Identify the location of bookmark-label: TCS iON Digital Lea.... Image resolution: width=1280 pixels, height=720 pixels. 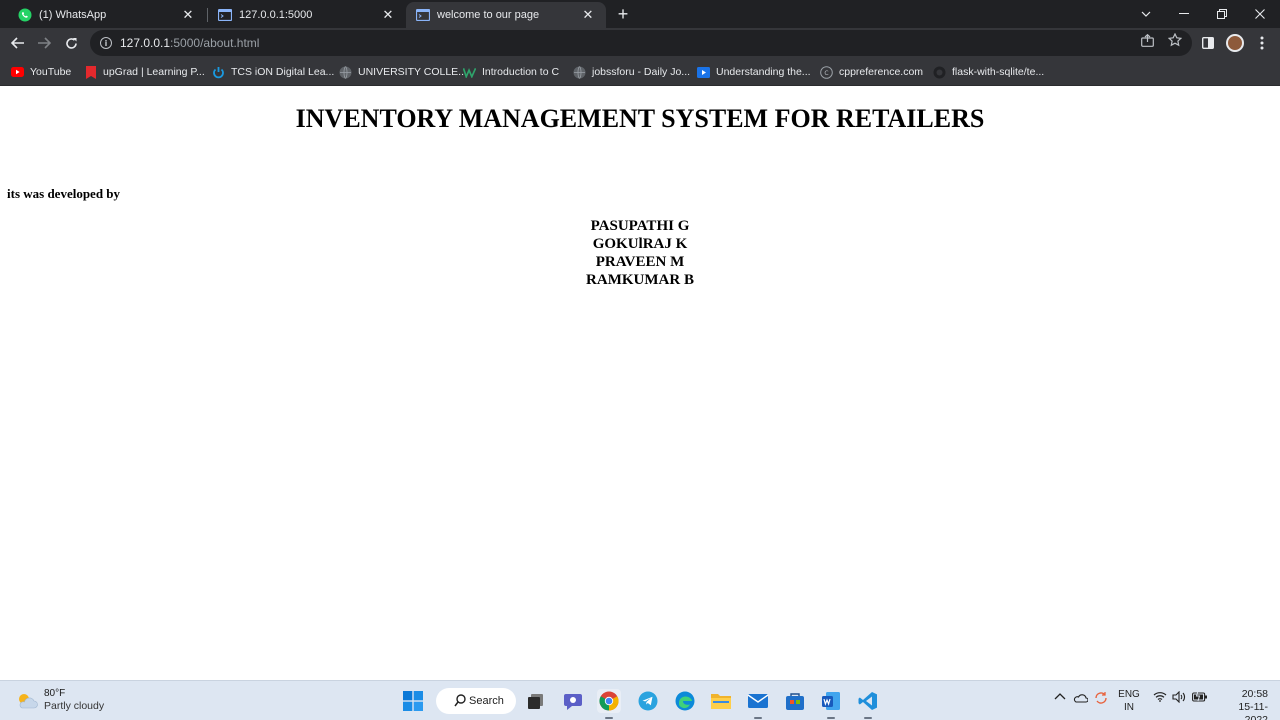
(283, 72).